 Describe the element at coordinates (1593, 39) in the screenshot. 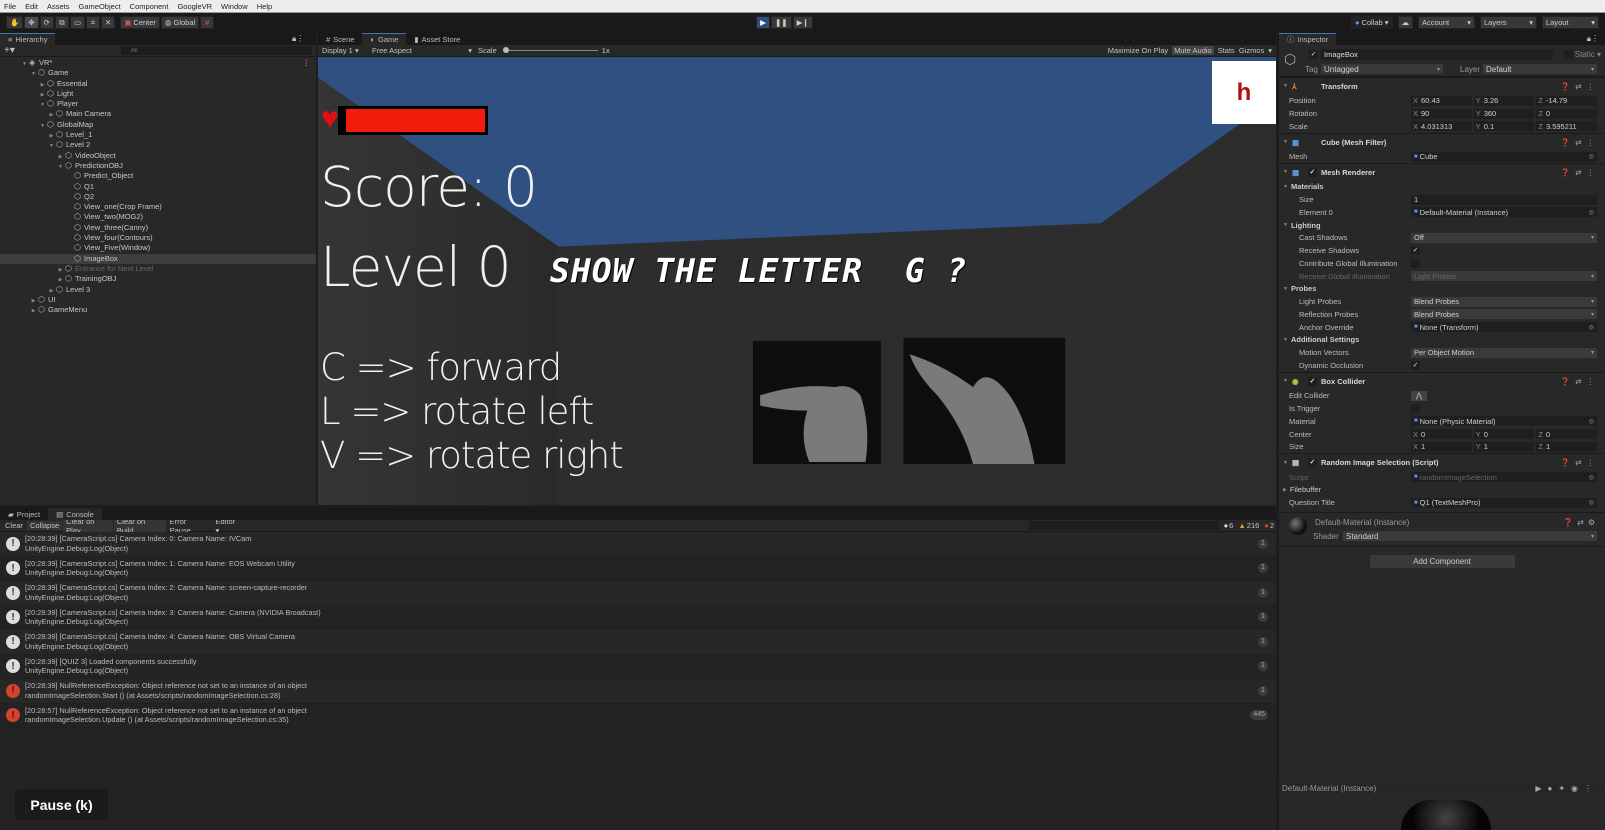

I see `lock-icon: 🔒︎⋮` at that location.